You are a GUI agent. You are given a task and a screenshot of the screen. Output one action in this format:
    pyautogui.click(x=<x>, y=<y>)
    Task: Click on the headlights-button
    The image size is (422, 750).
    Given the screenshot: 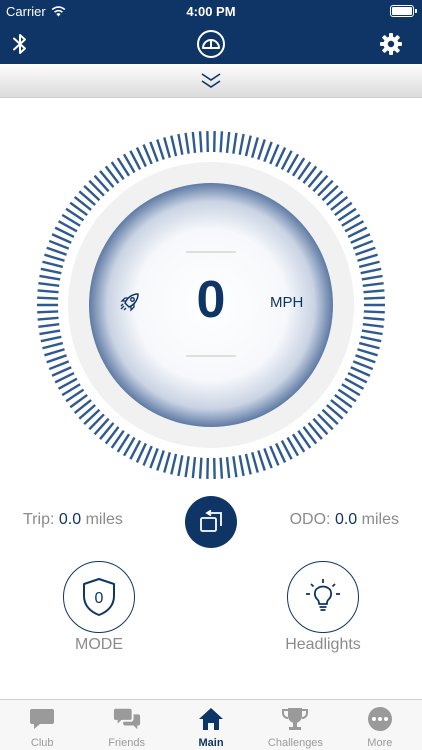 What is the action you would take?
    pyautogui.click(x=323, y=597)
    